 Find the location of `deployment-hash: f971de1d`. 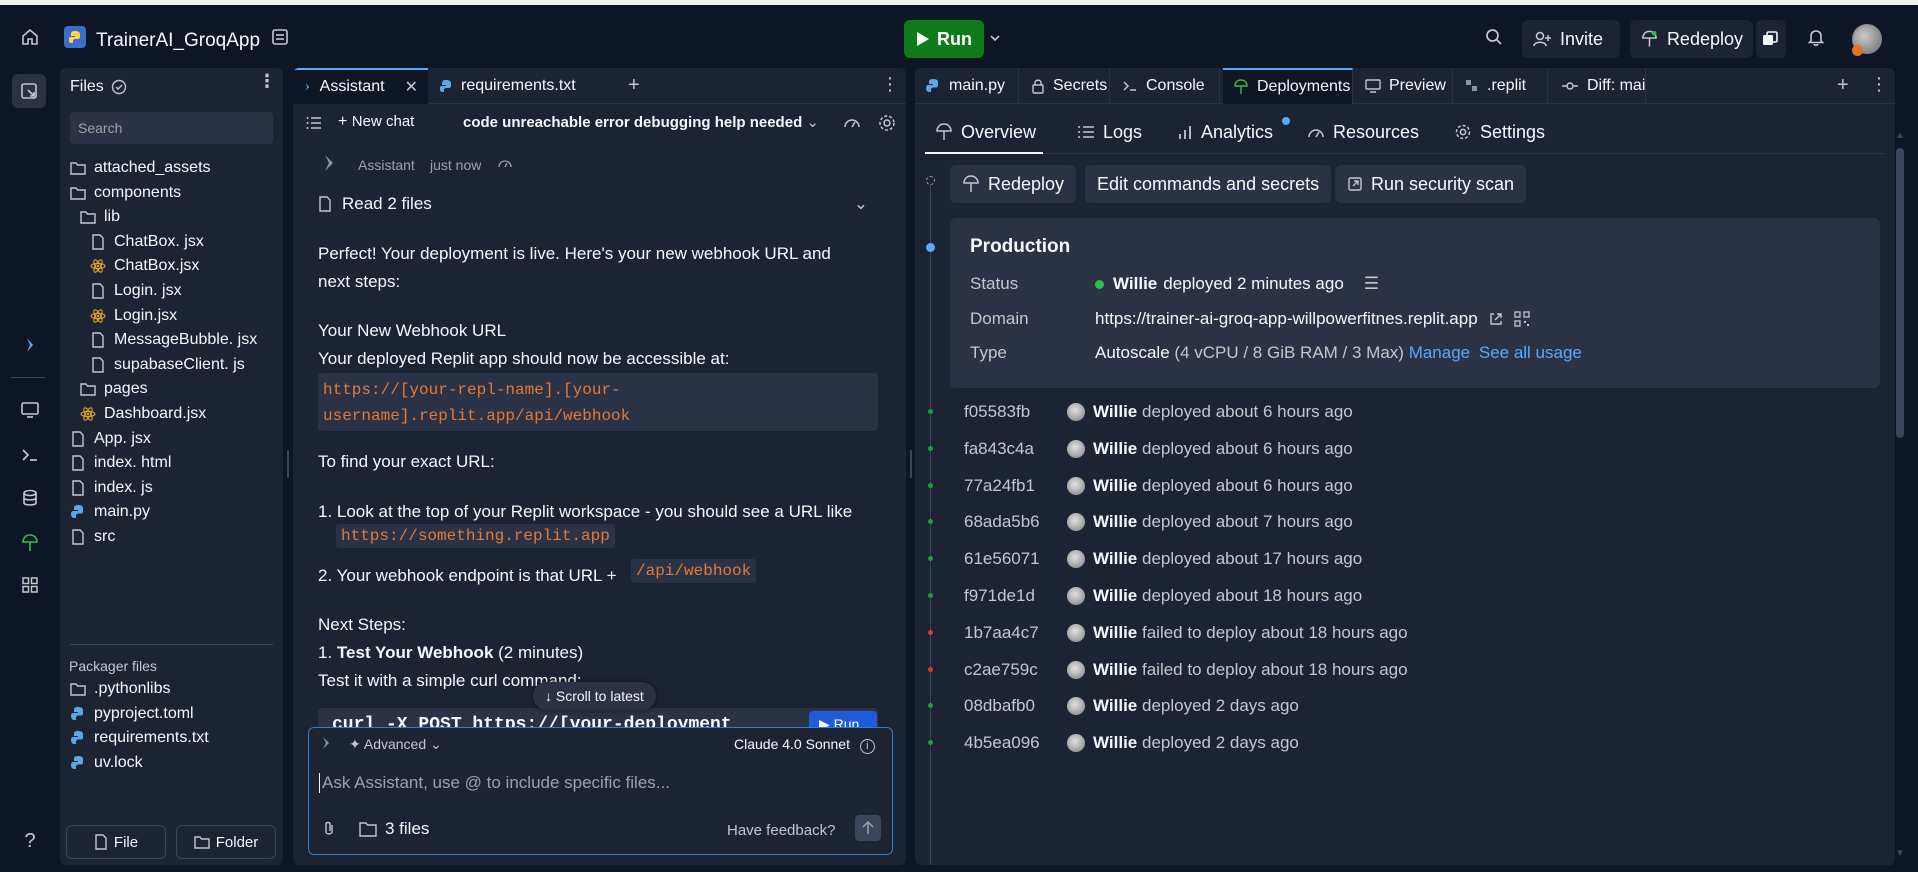

deployment-hash: f971de1d is located at coordinates (999, 596).